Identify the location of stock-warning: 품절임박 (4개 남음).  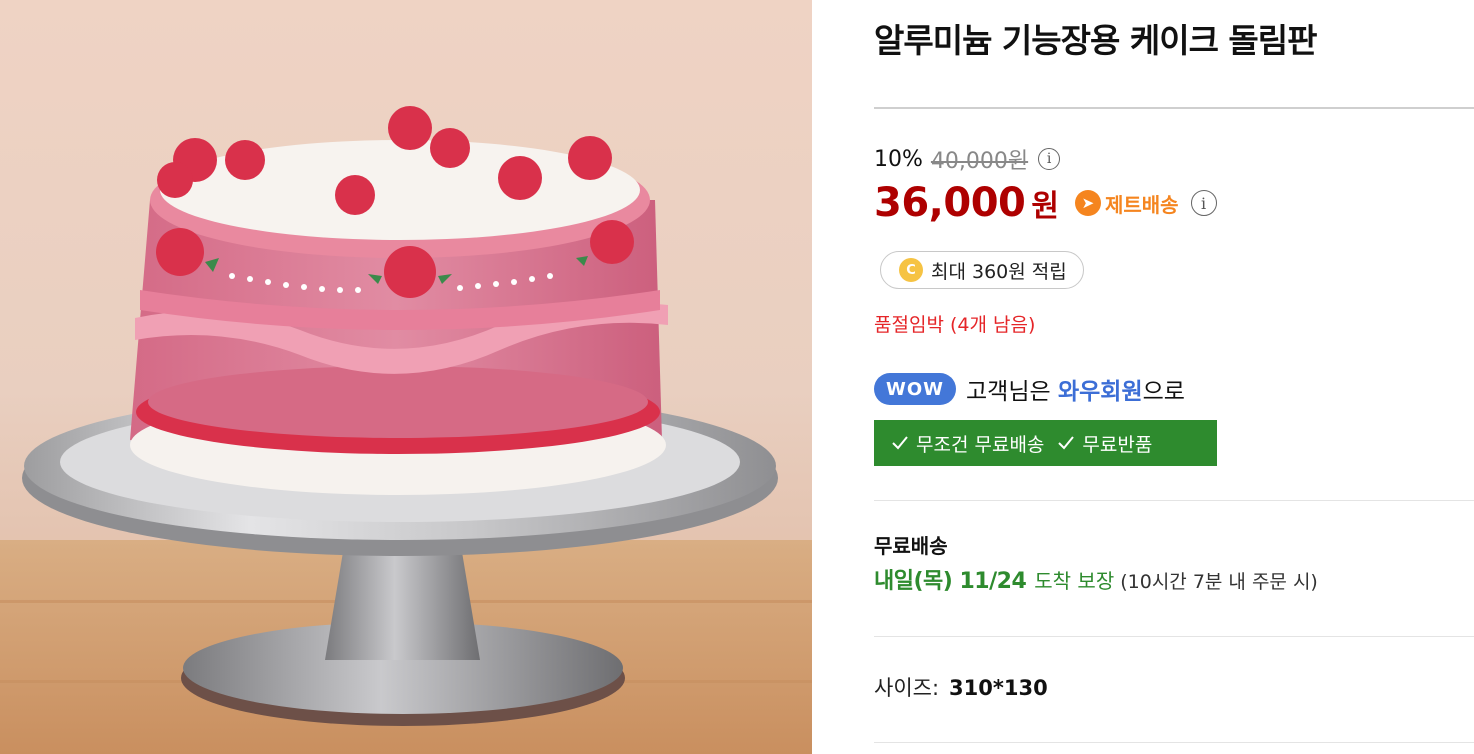
(955, 325).